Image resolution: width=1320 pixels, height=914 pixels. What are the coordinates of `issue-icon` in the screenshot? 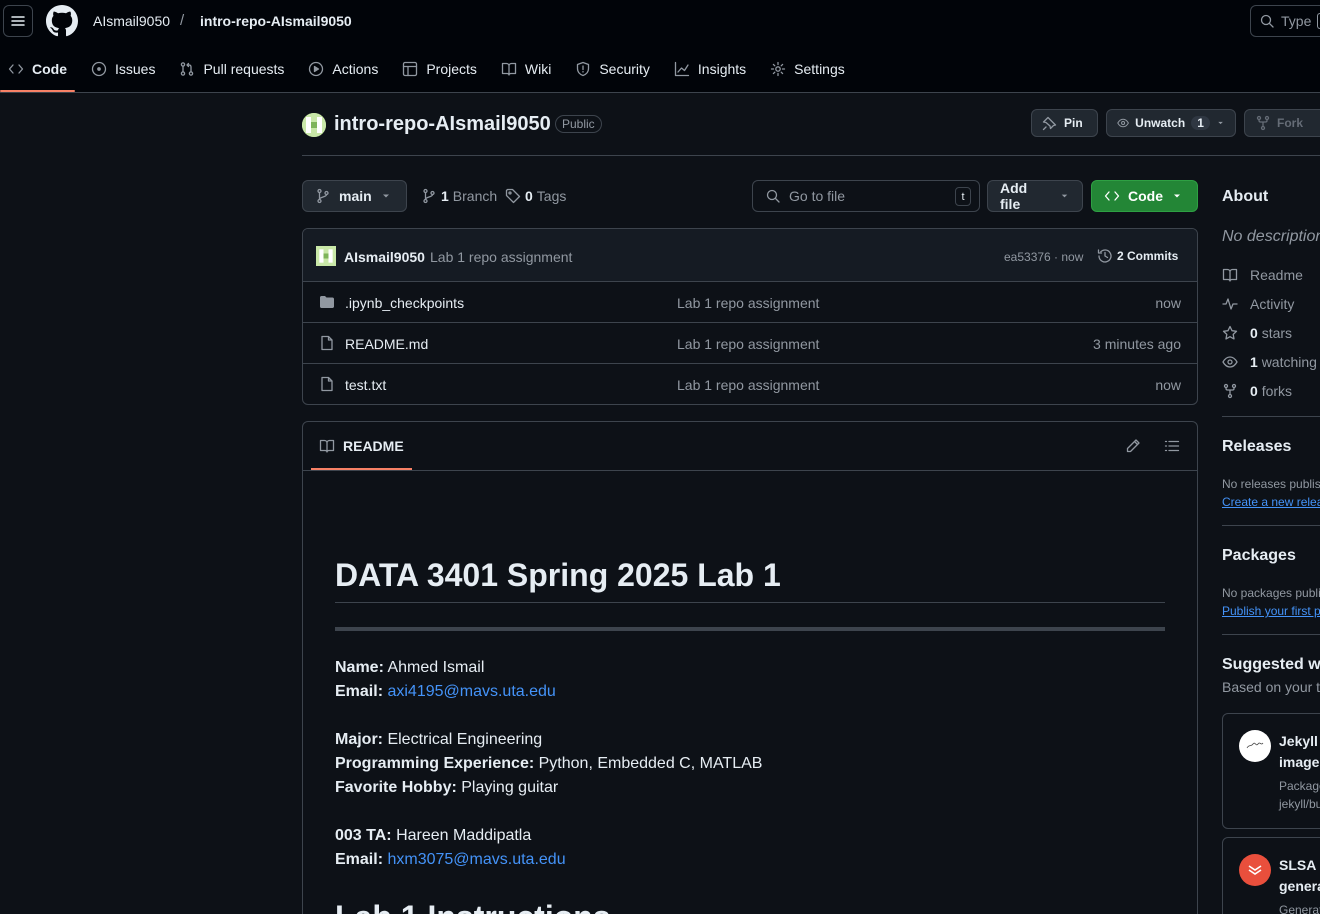 It's located at (99, 69).